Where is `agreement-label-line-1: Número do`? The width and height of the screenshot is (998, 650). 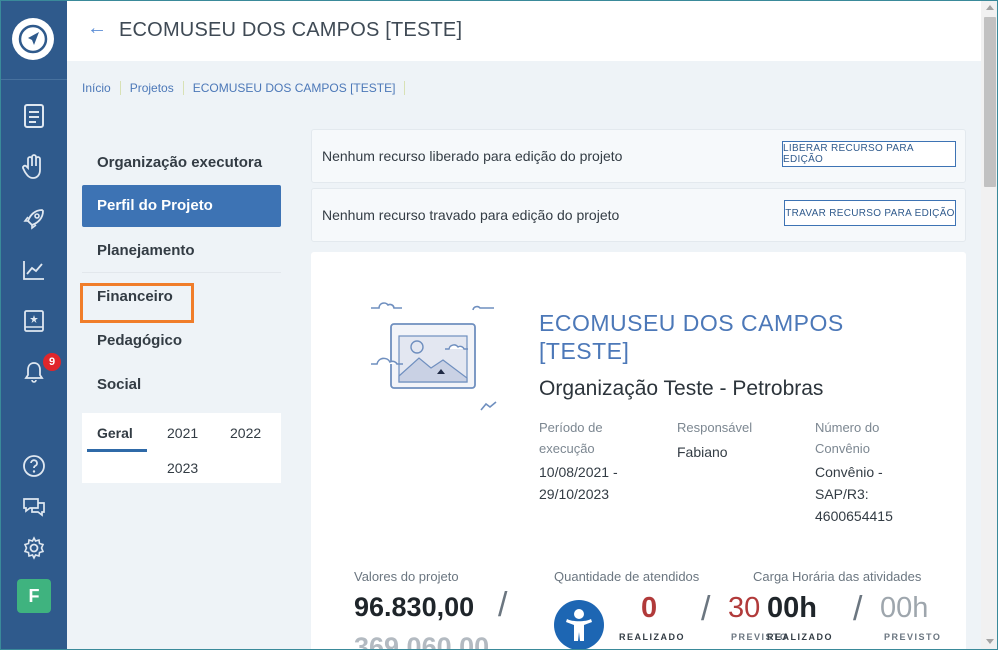 agreement-label-line-1: Número do is located at coordinates (847, 427).